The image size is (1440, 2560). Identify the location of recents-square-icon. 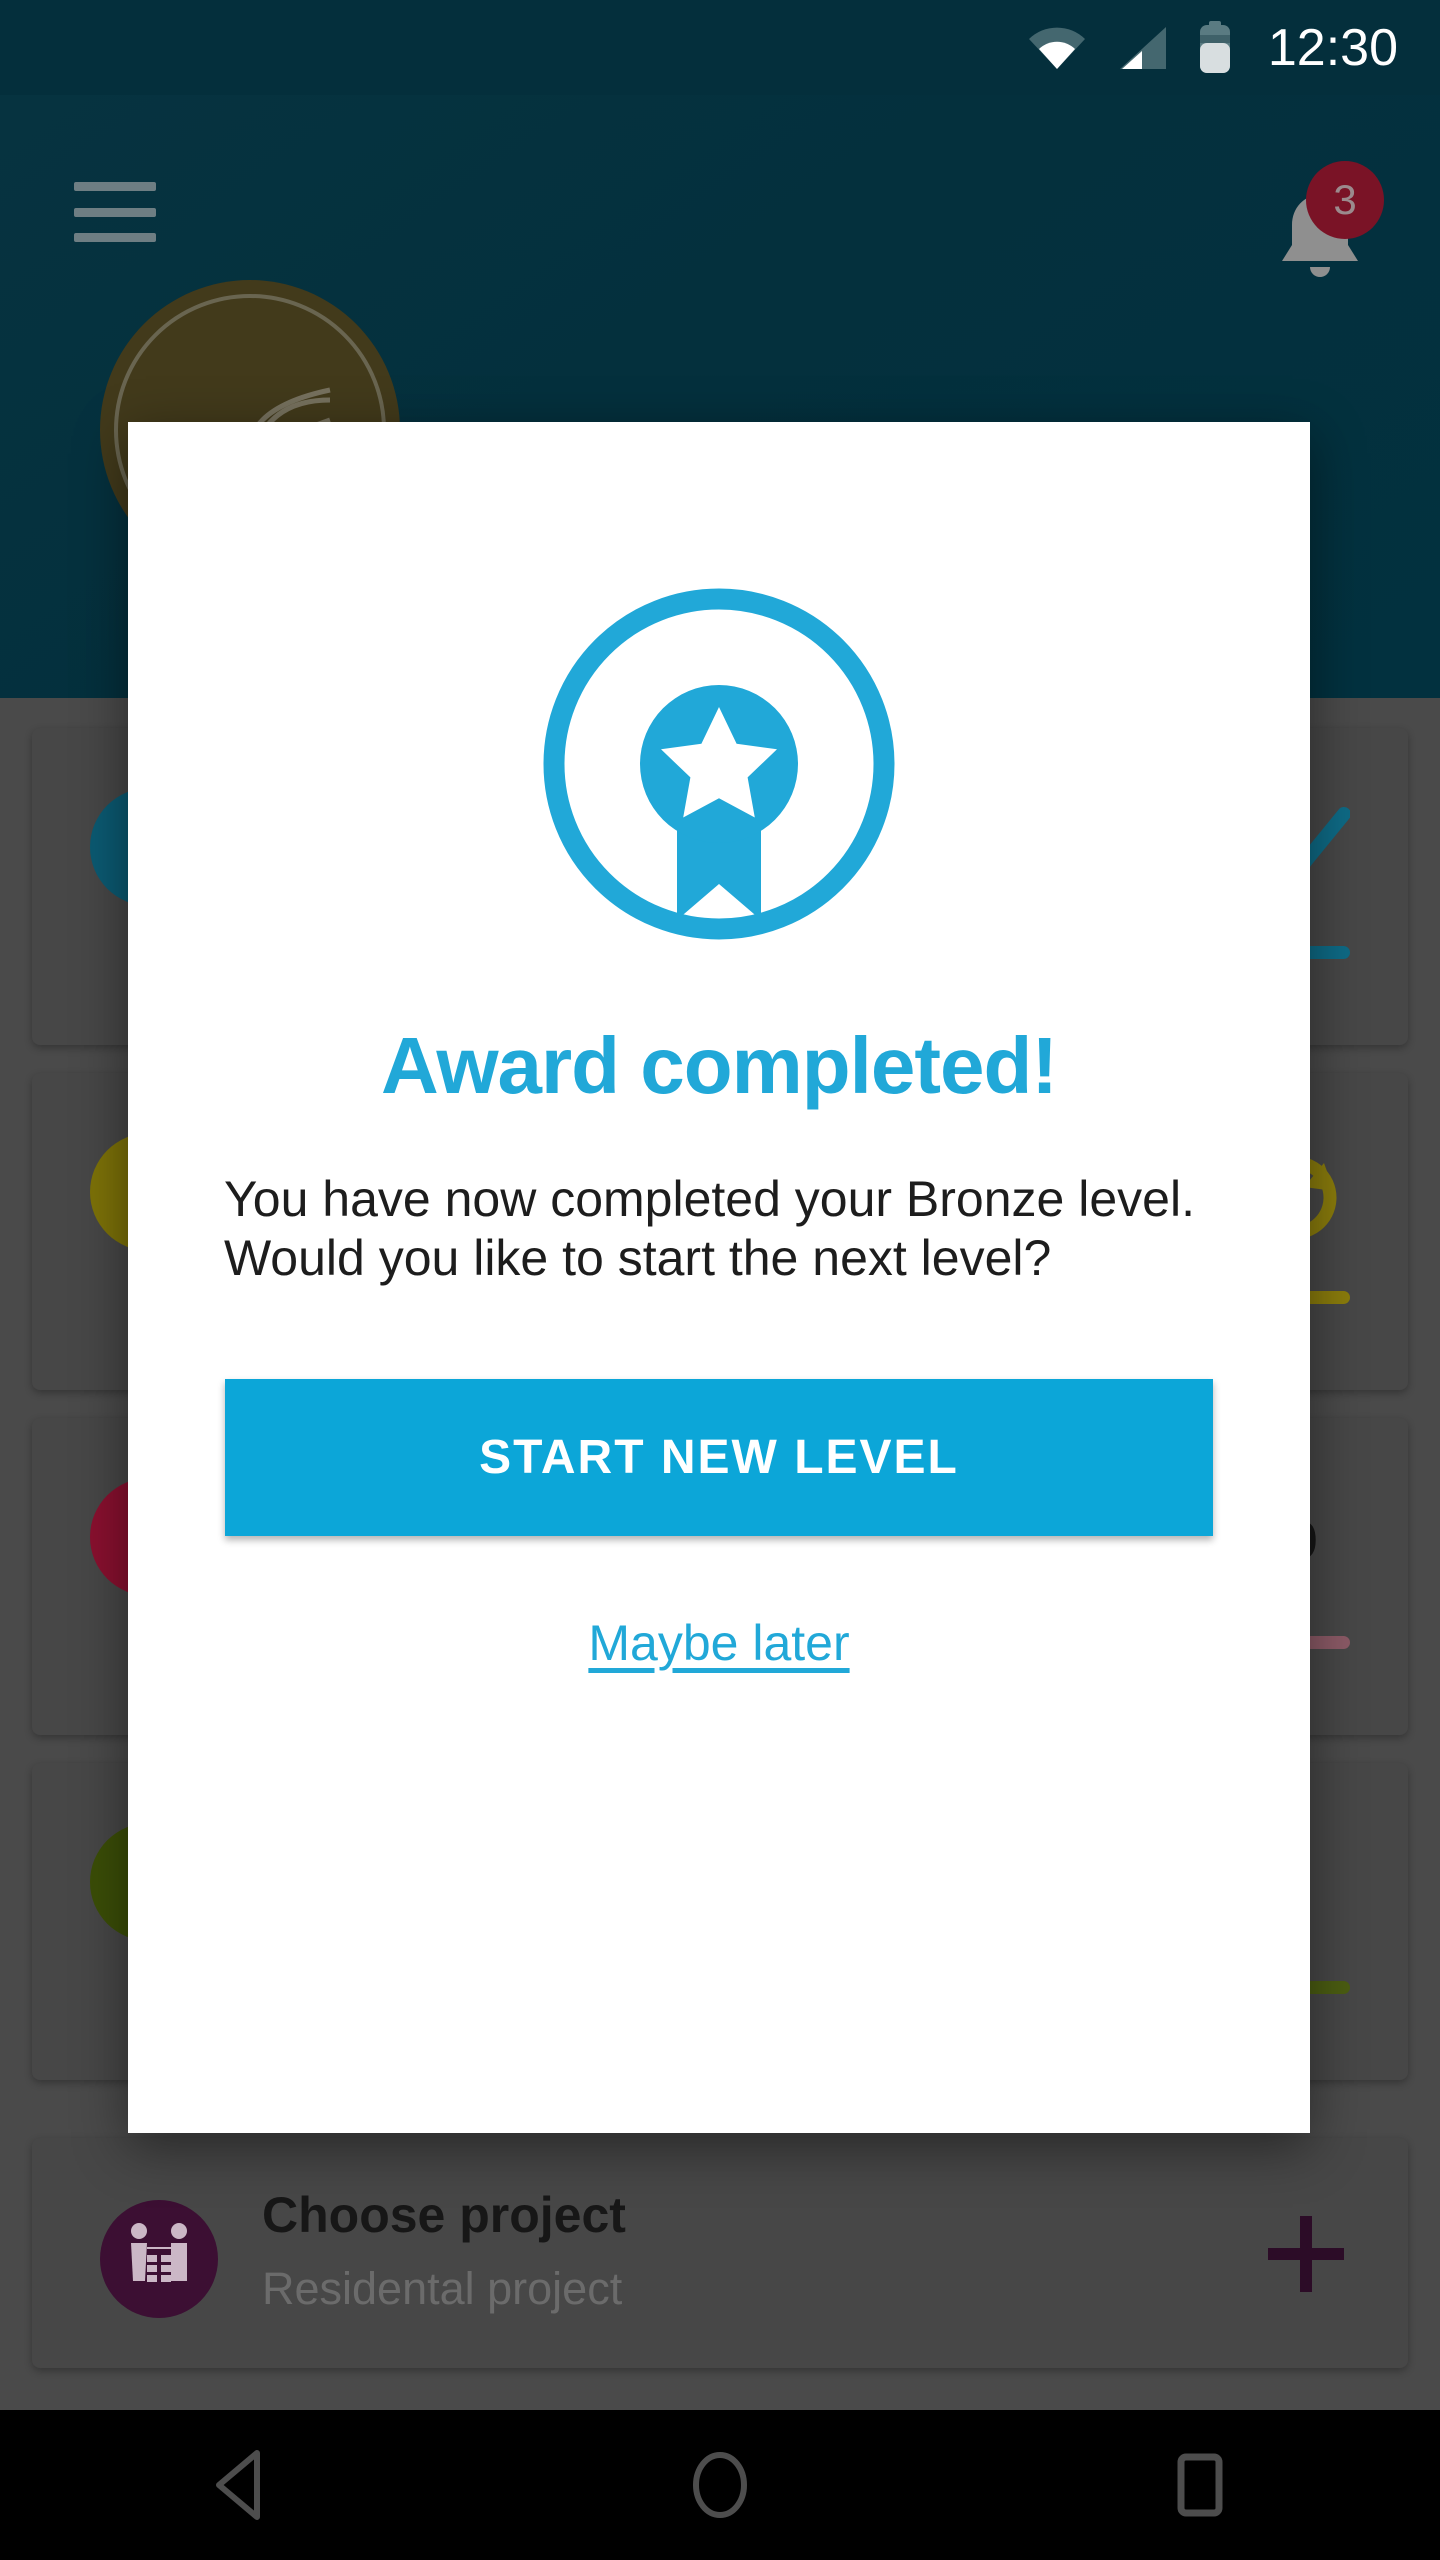
(1200, 2485).